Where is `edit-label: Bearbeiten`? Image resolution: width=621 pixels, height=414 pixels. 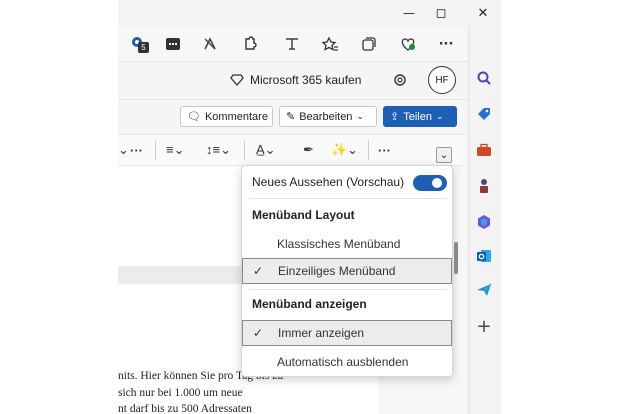
edit-label: Bearbeiten is located at coordinates (326, 116).